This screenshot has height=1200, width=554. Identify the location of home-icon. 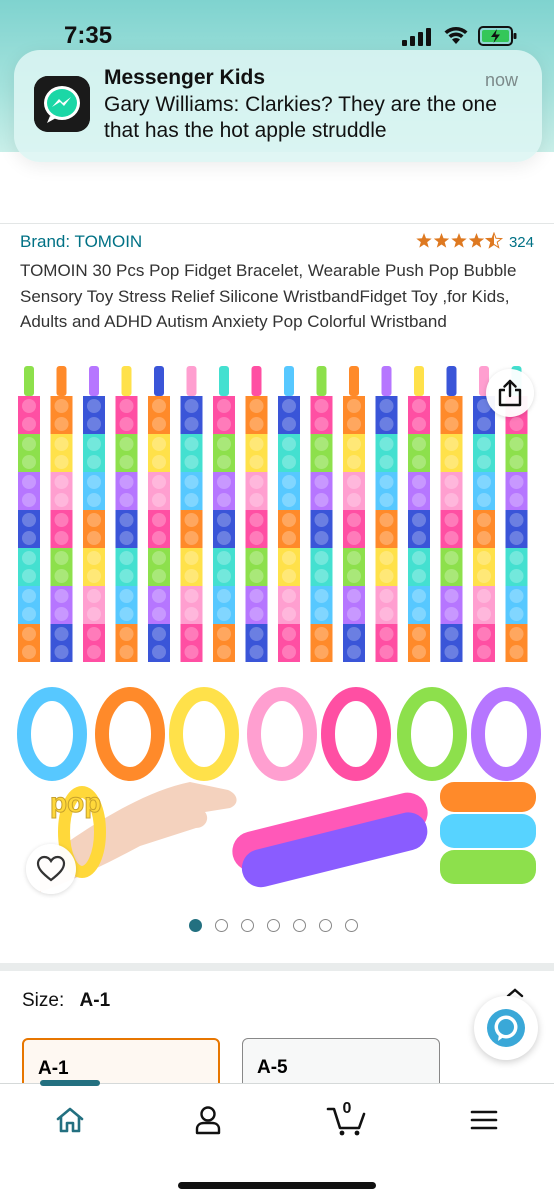
(70, 1120).